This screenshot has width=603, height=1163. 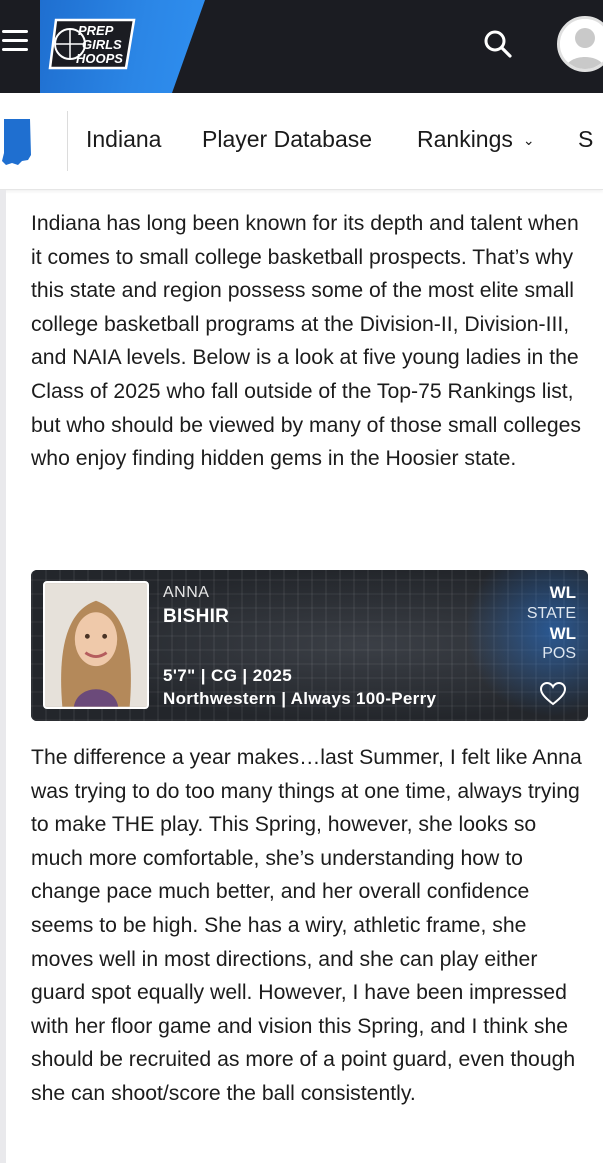 What do you see at coordinates (300, 698) in the screenshot?
I see `player-school-team: Northwestern | Always 100-Perry` at bounding box center [300, 698].